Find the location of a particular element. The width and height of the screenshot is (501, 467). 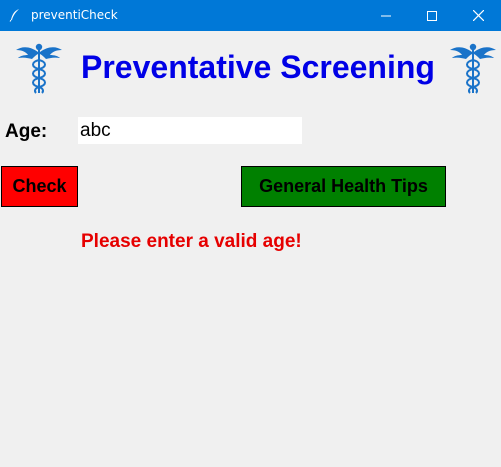

maximize-button is located at coordinates (432, 15).